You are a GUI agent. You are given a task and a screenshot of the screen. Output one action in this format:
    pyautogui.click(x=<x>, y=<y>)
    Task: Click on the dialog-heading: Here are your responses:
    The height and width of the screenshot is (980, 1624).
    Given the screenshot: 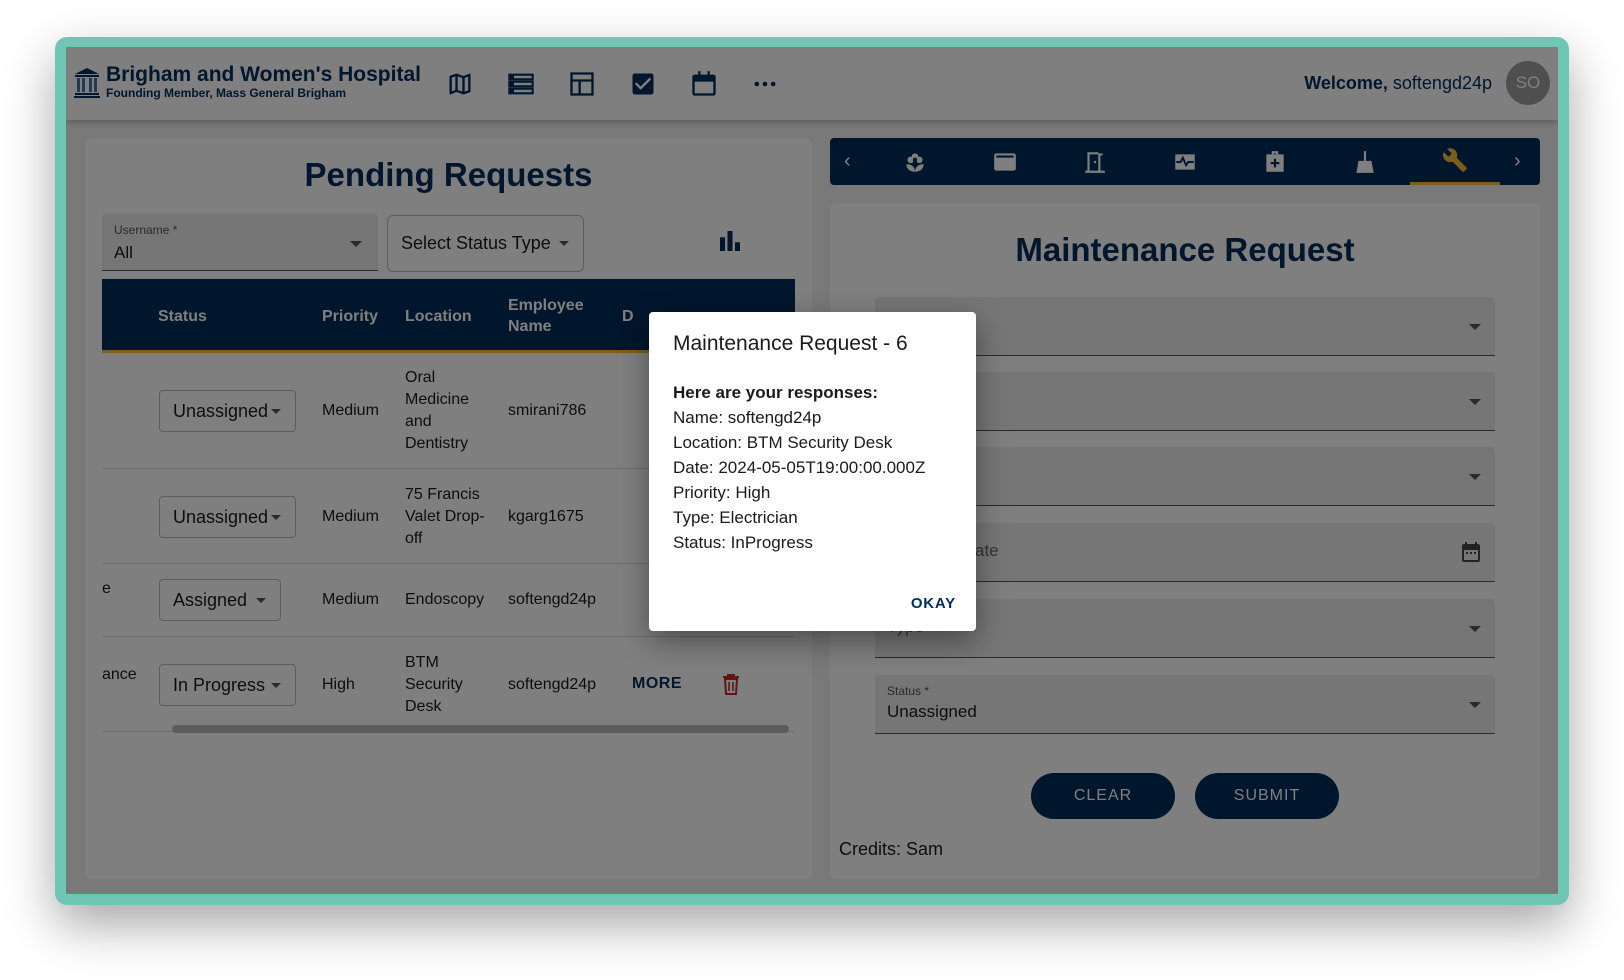 What is the action you would take?
    pyautogui.click(x=776, y=392)
    